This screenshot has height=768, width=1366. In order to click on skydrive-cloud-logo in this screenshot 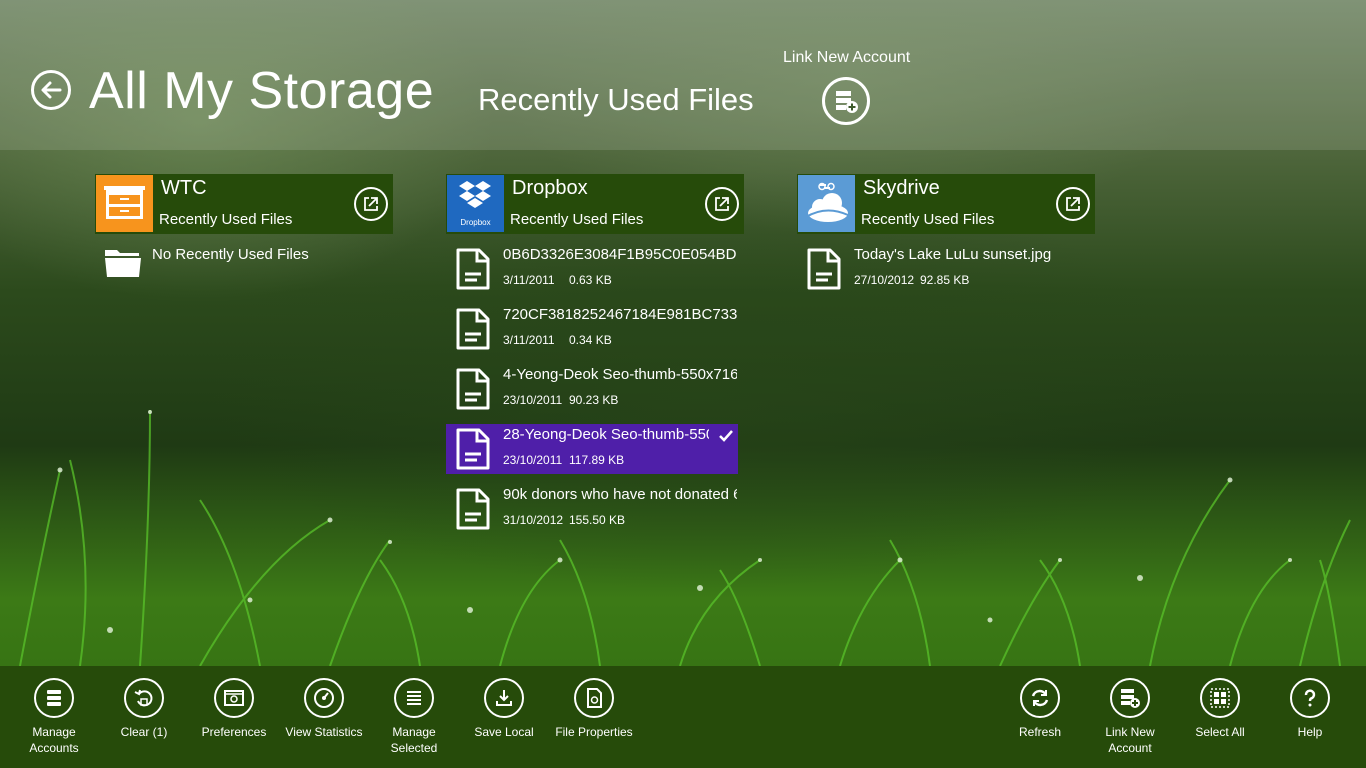, I will do `click(826, 203)`.